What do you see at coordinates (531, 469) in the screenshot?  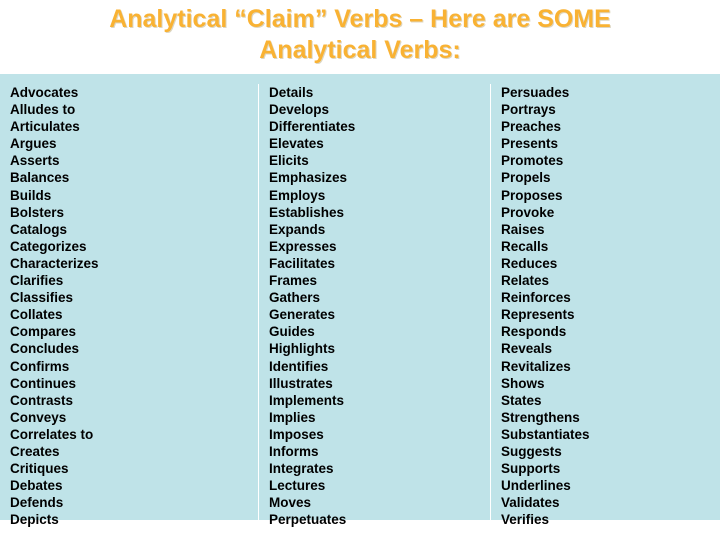 I see `list-item: Supports` at bounding box center [531, 469].